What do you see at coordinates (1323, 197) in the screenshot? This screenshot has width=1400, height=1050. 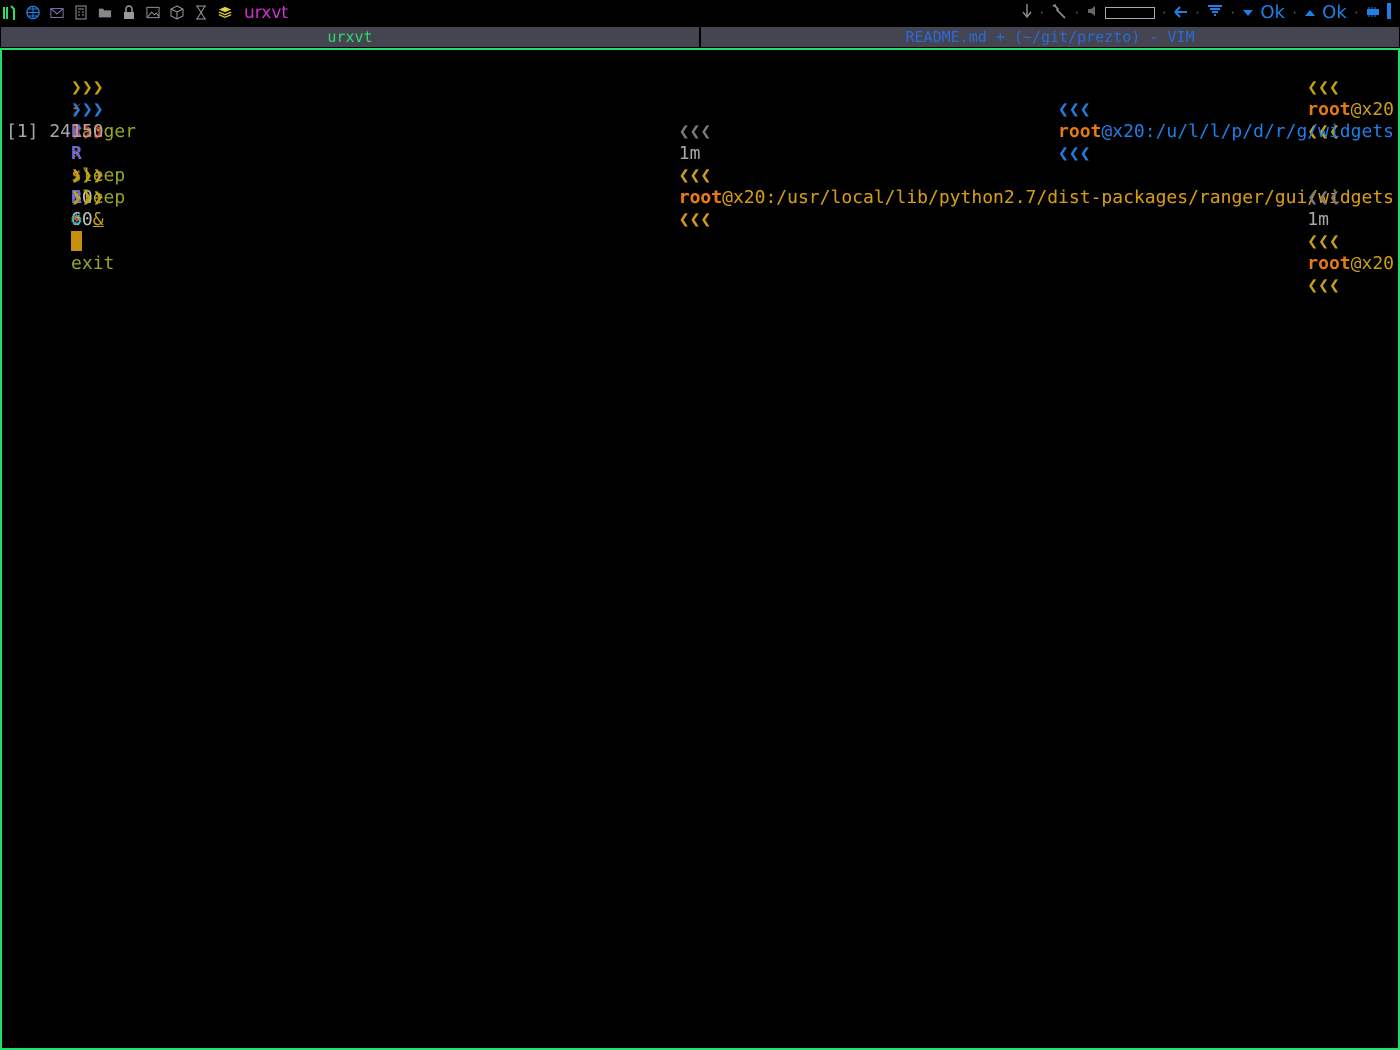 I see `duration-arrows: ❮❮❮` at bounding box center [1323, 197].